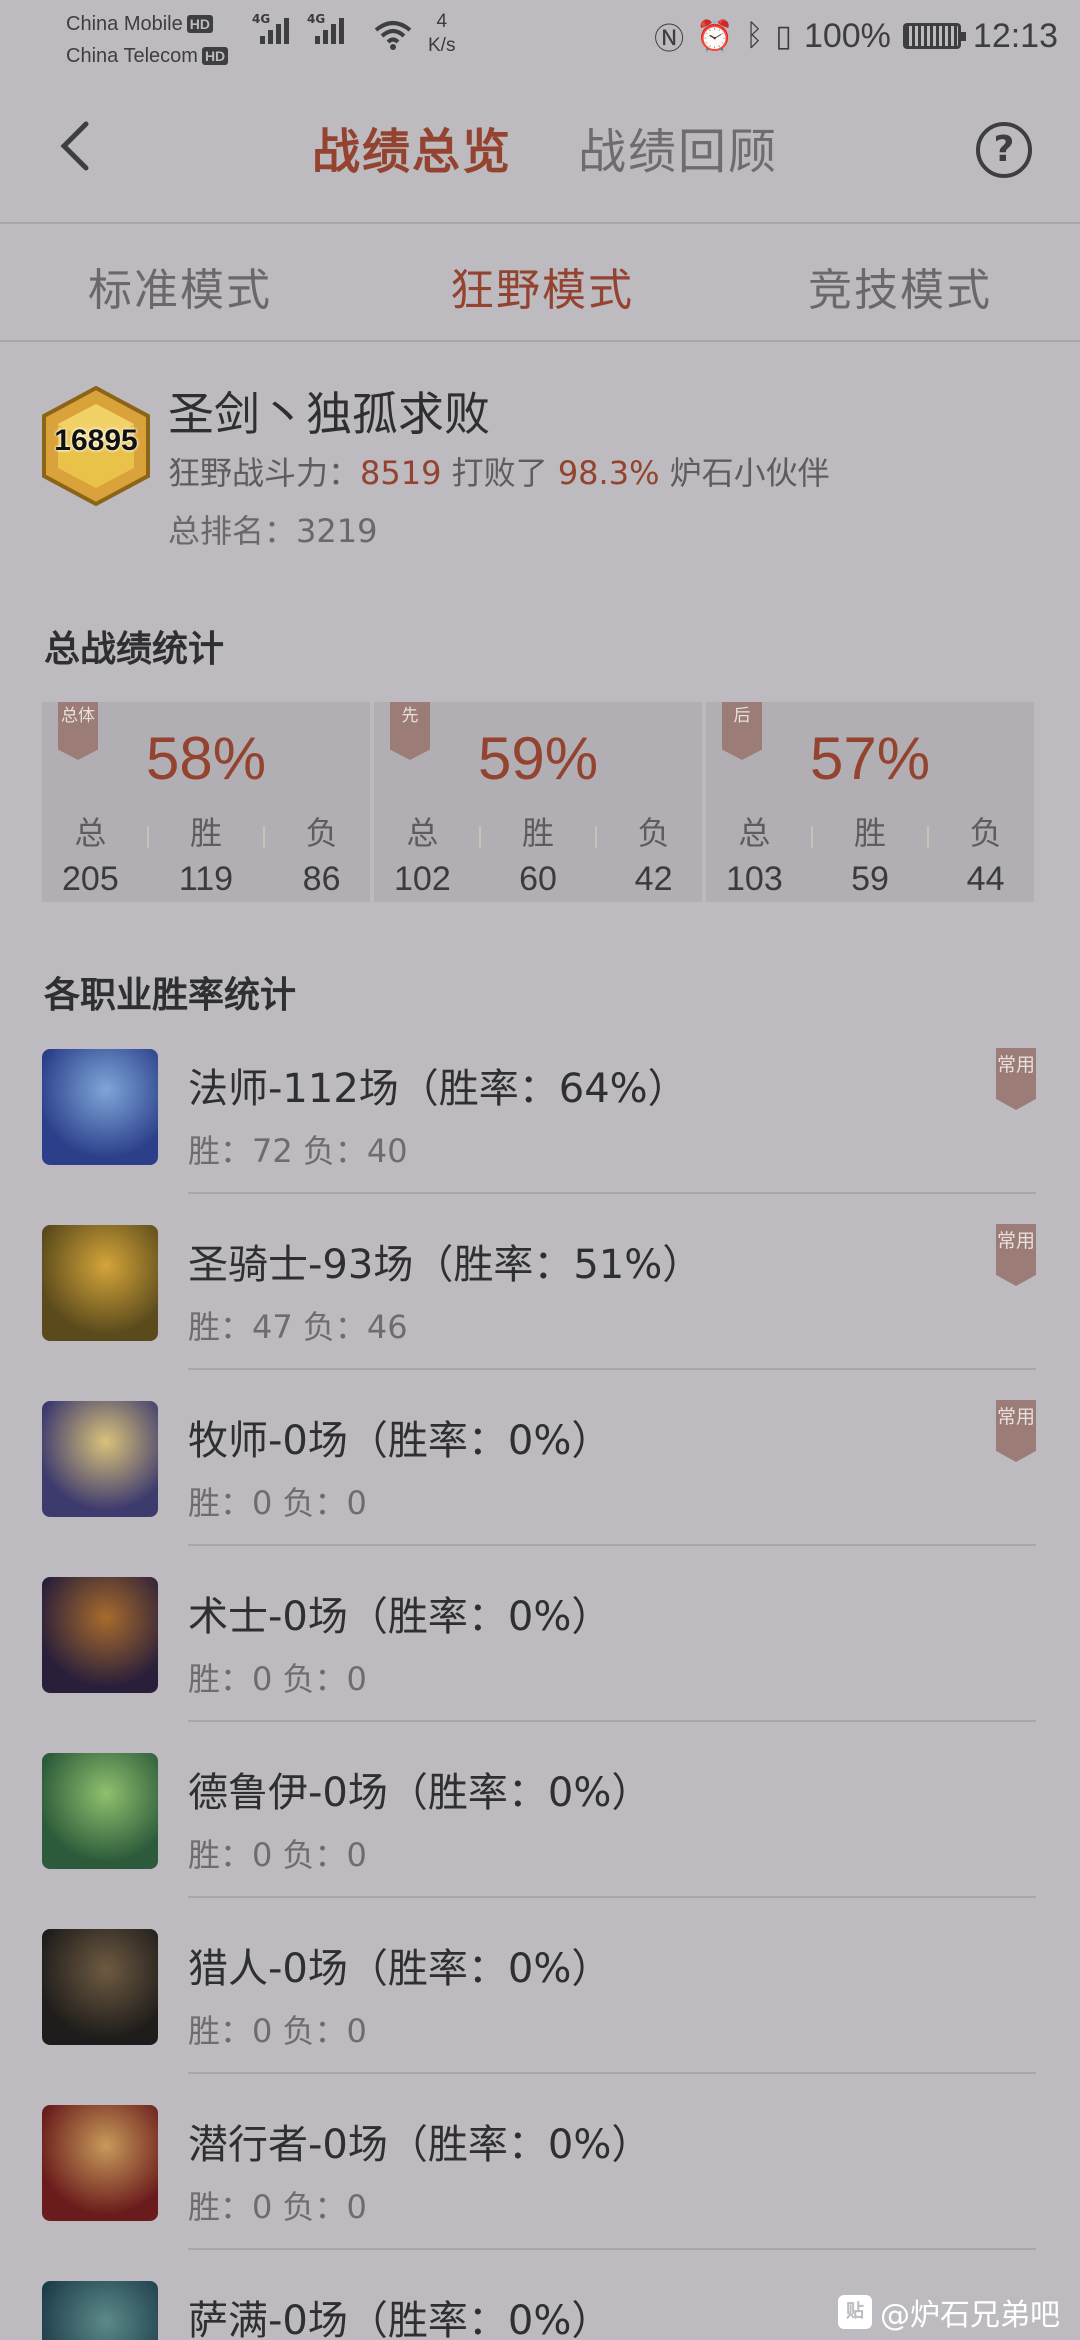  Describe the element at coordinates (298, 1327) in the screenshot. I see `class-win-loss: 胜：47 负：46` at that location.